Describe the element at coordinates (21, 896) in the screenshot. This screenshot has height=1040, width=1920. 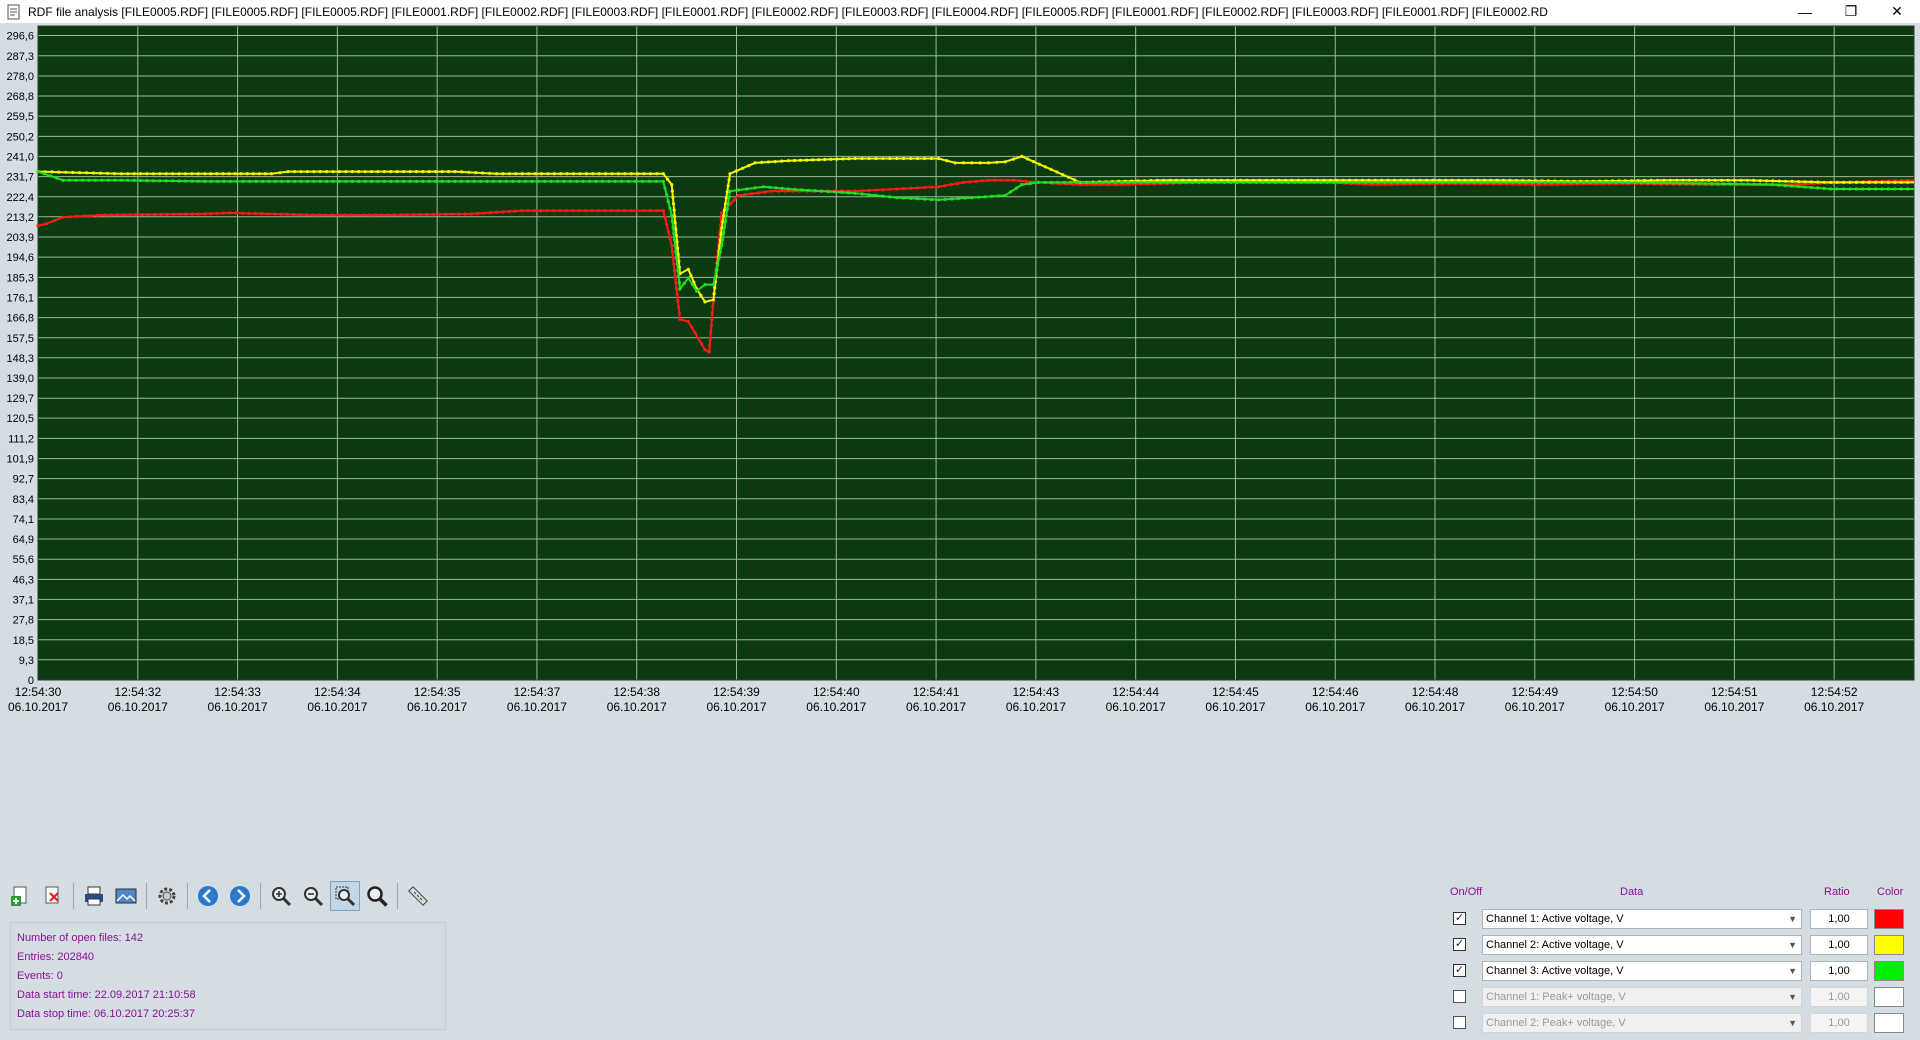
I see `add-file-button` at that location.